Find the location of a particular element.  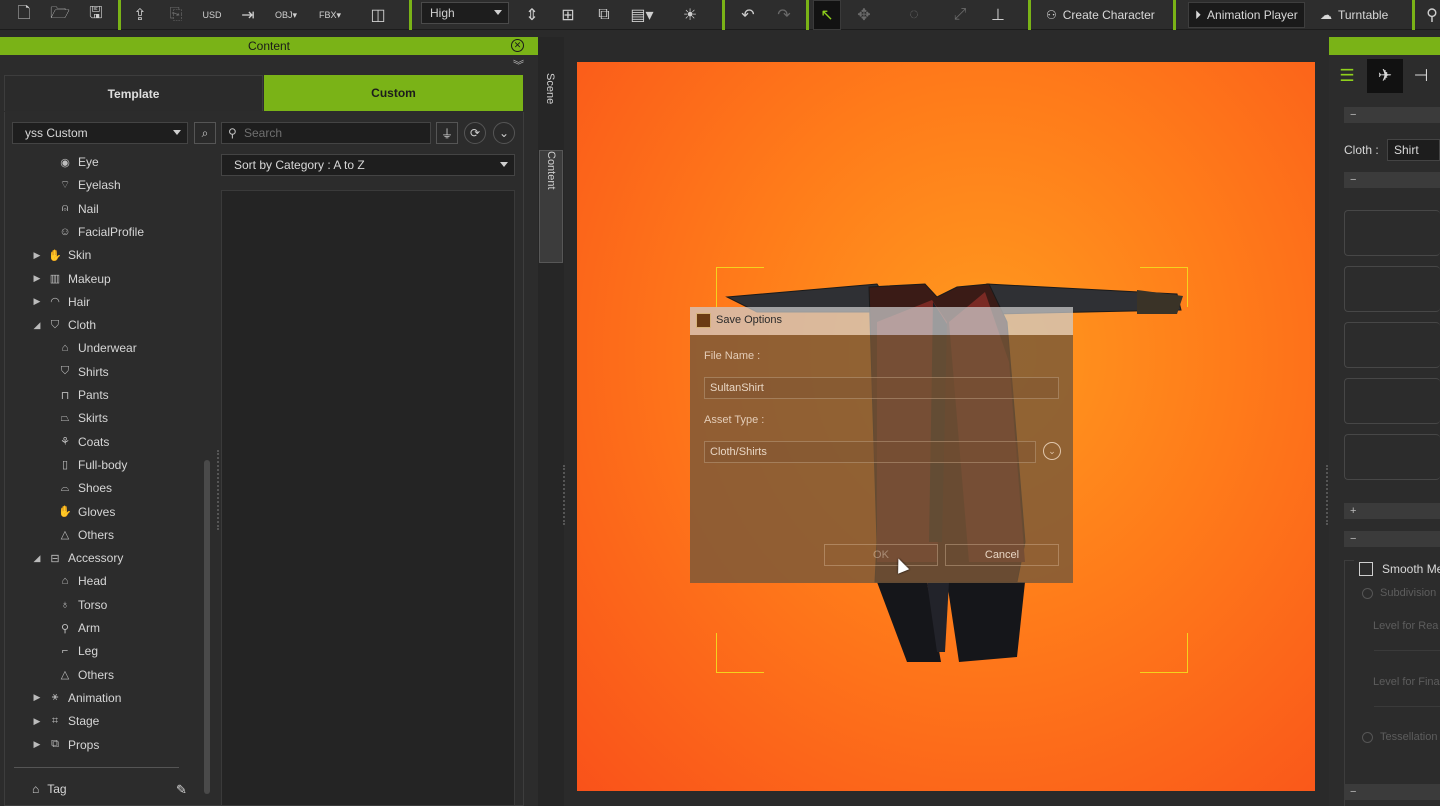

animation-player-button: ⏵ Animation Player is located at coordinates (1246, 15).